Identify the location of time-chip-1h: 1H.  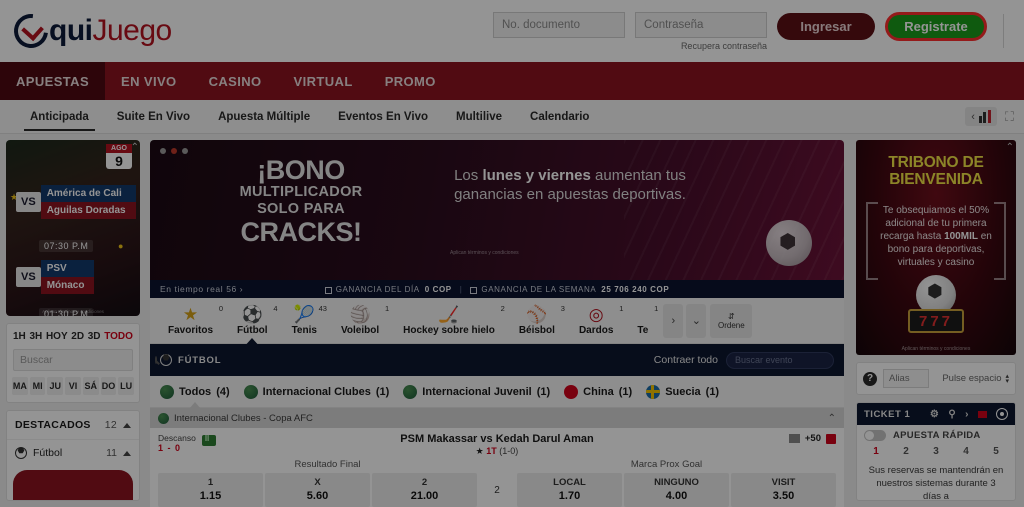
(19, 336).